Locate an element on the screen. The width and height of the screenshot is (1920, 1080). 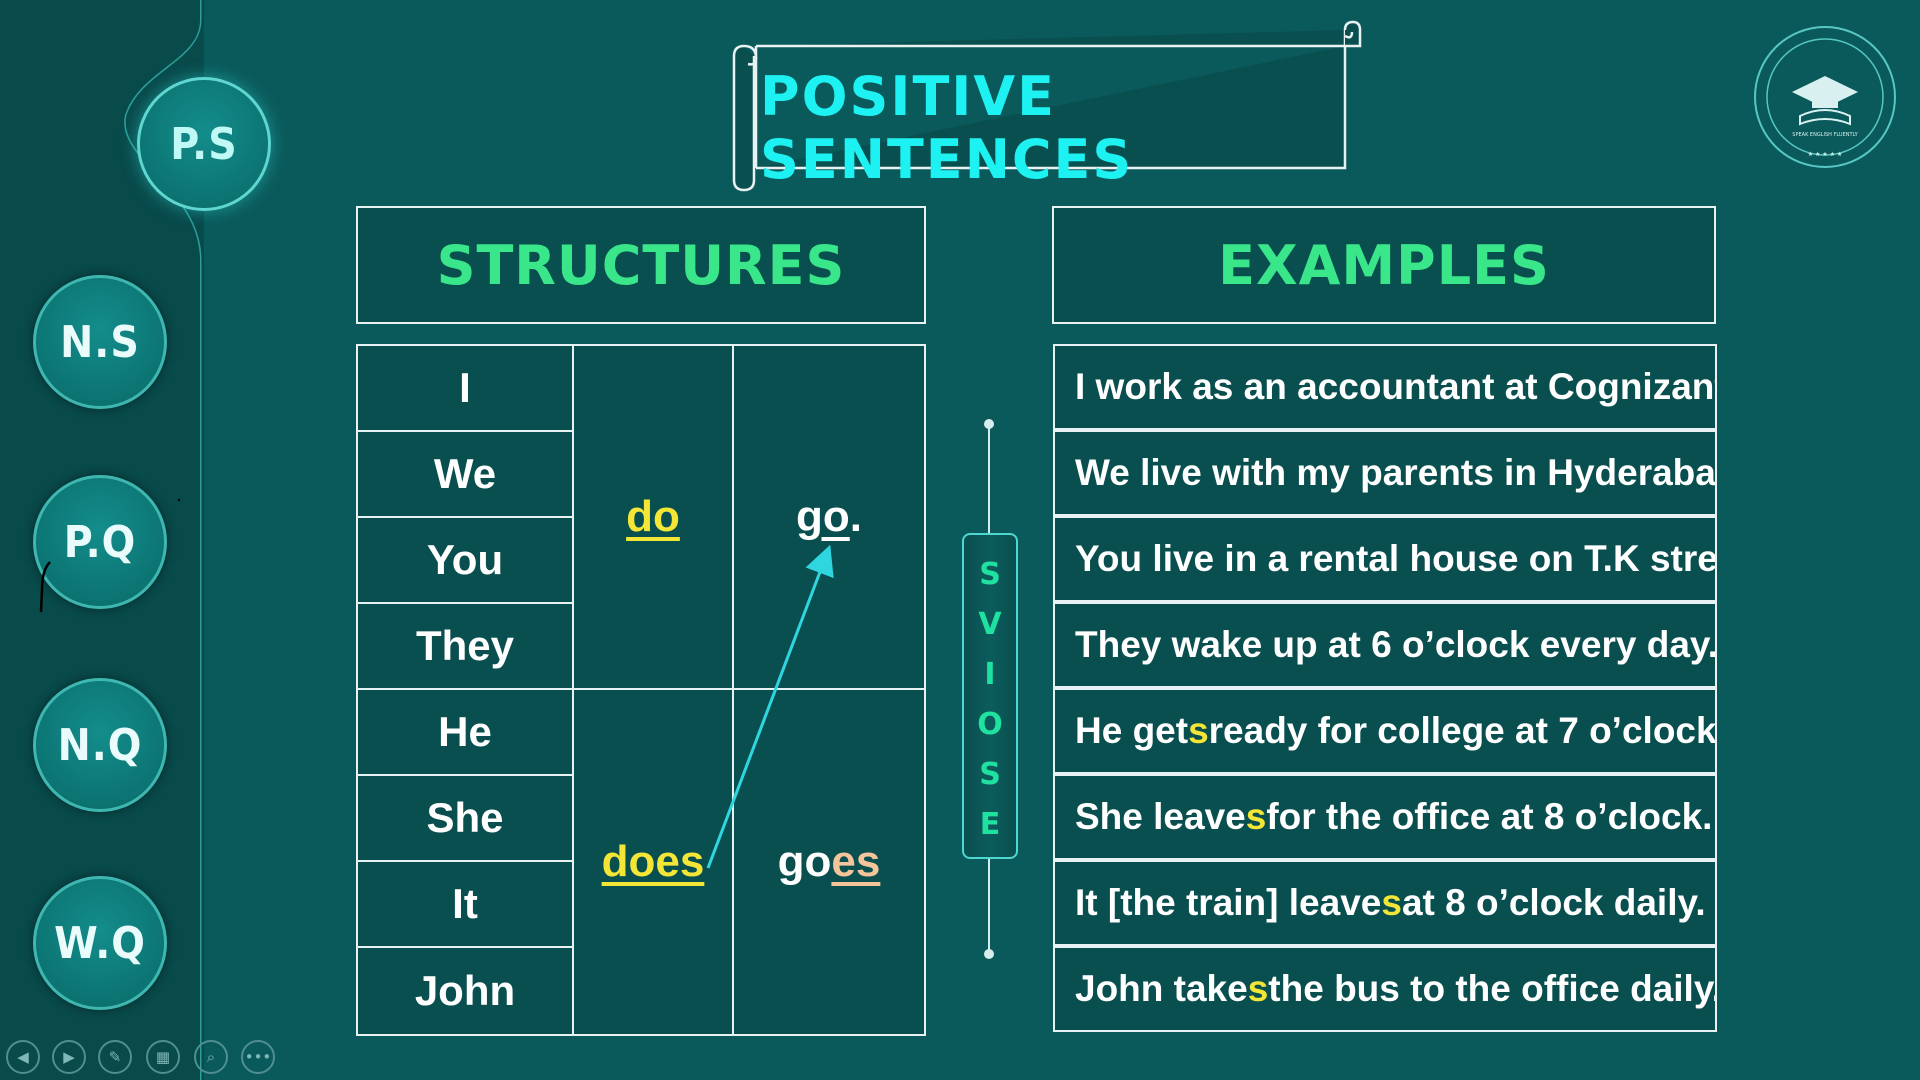
slides-icon: ▦ is located at coordinates (163, 1057).